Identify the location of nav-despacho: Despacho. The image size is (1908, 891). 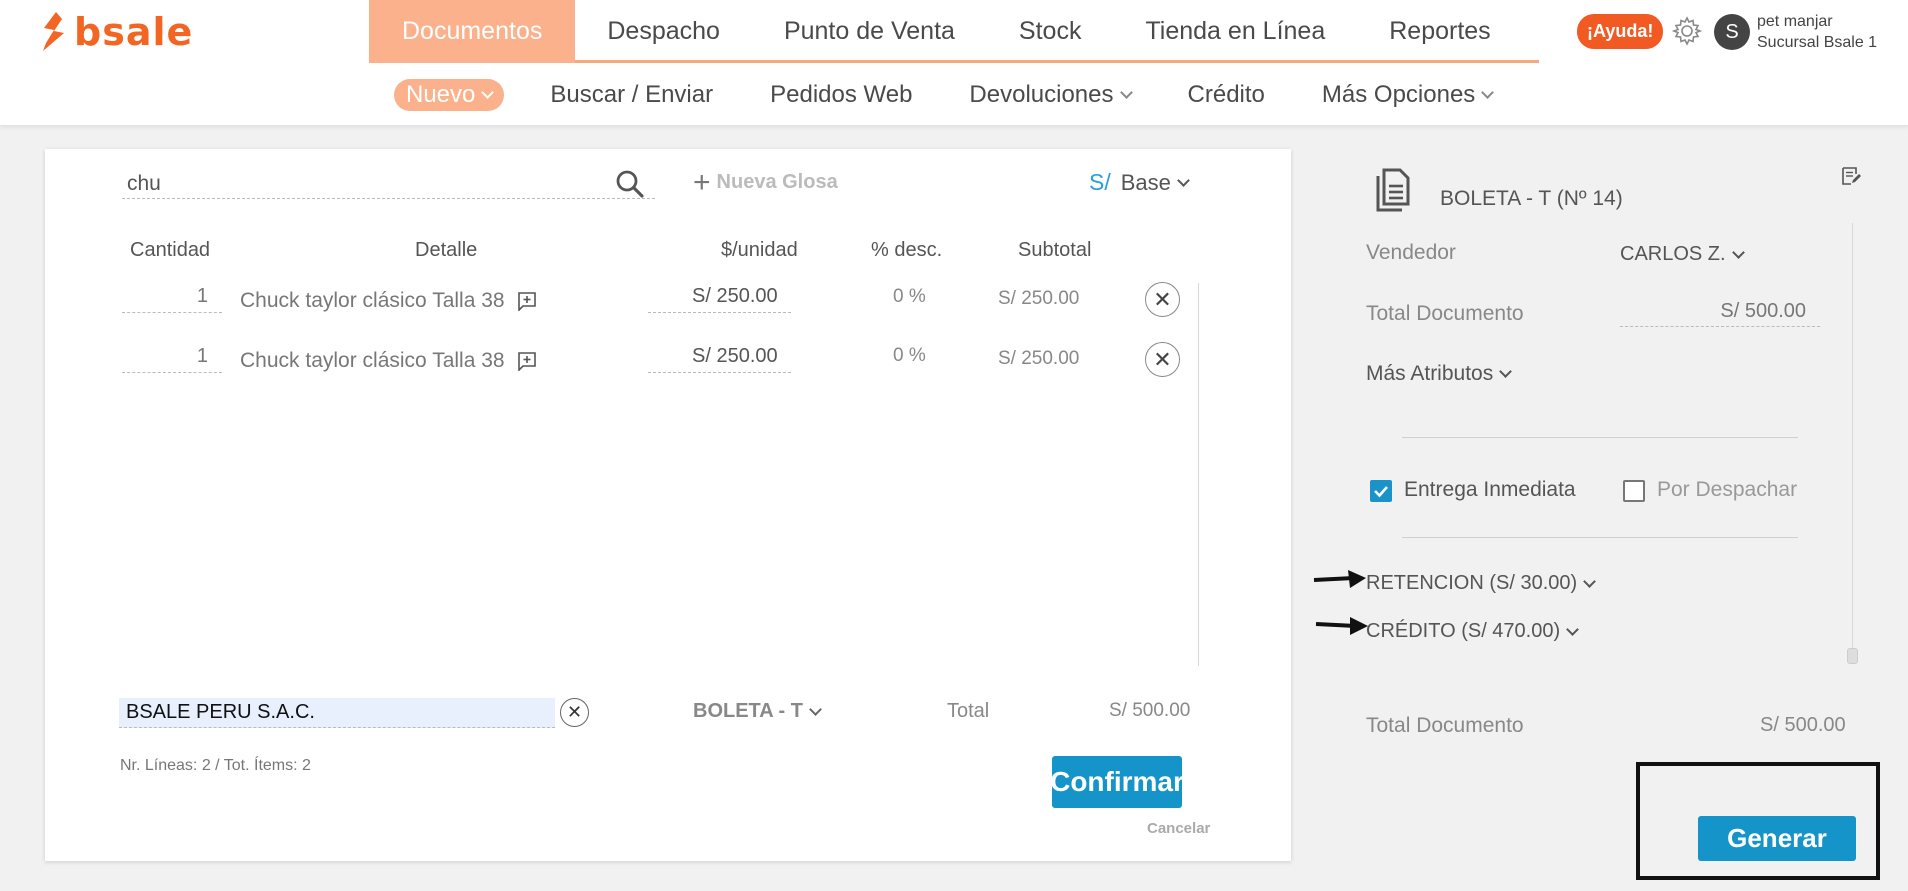
(663, 31).